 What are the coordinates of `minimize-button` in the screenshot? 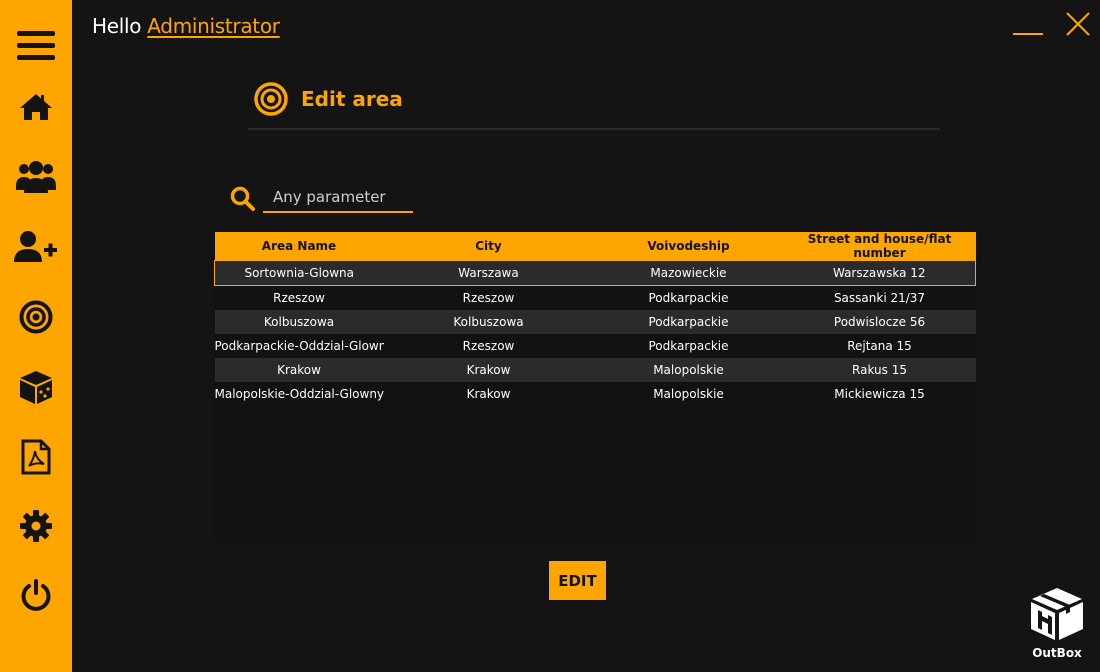 It's located at (1028, 26).